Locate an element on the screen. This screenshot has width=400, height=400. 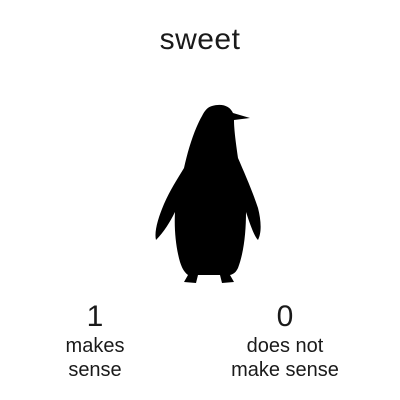
makes-sense-label-line1: makes is located at coordinates (95, 346).